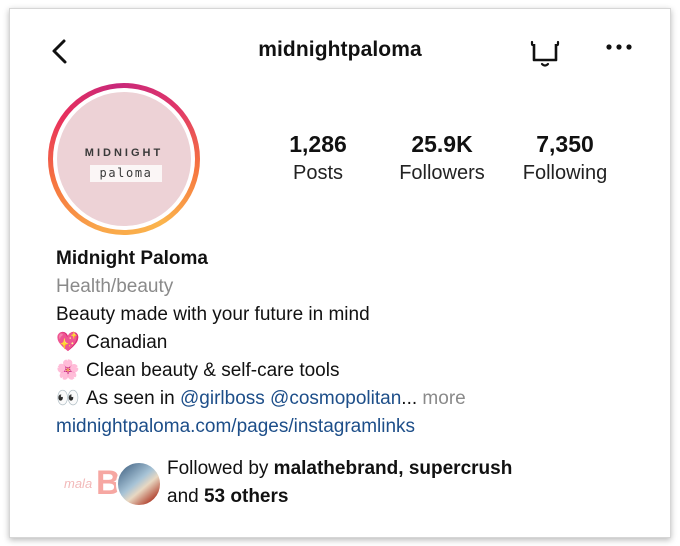 This screenshot has height=546, width=680. Describe the element at coordinates (124, 153) in the screenshot. I see `logo-line-1: MIDNIGHT` at that location.